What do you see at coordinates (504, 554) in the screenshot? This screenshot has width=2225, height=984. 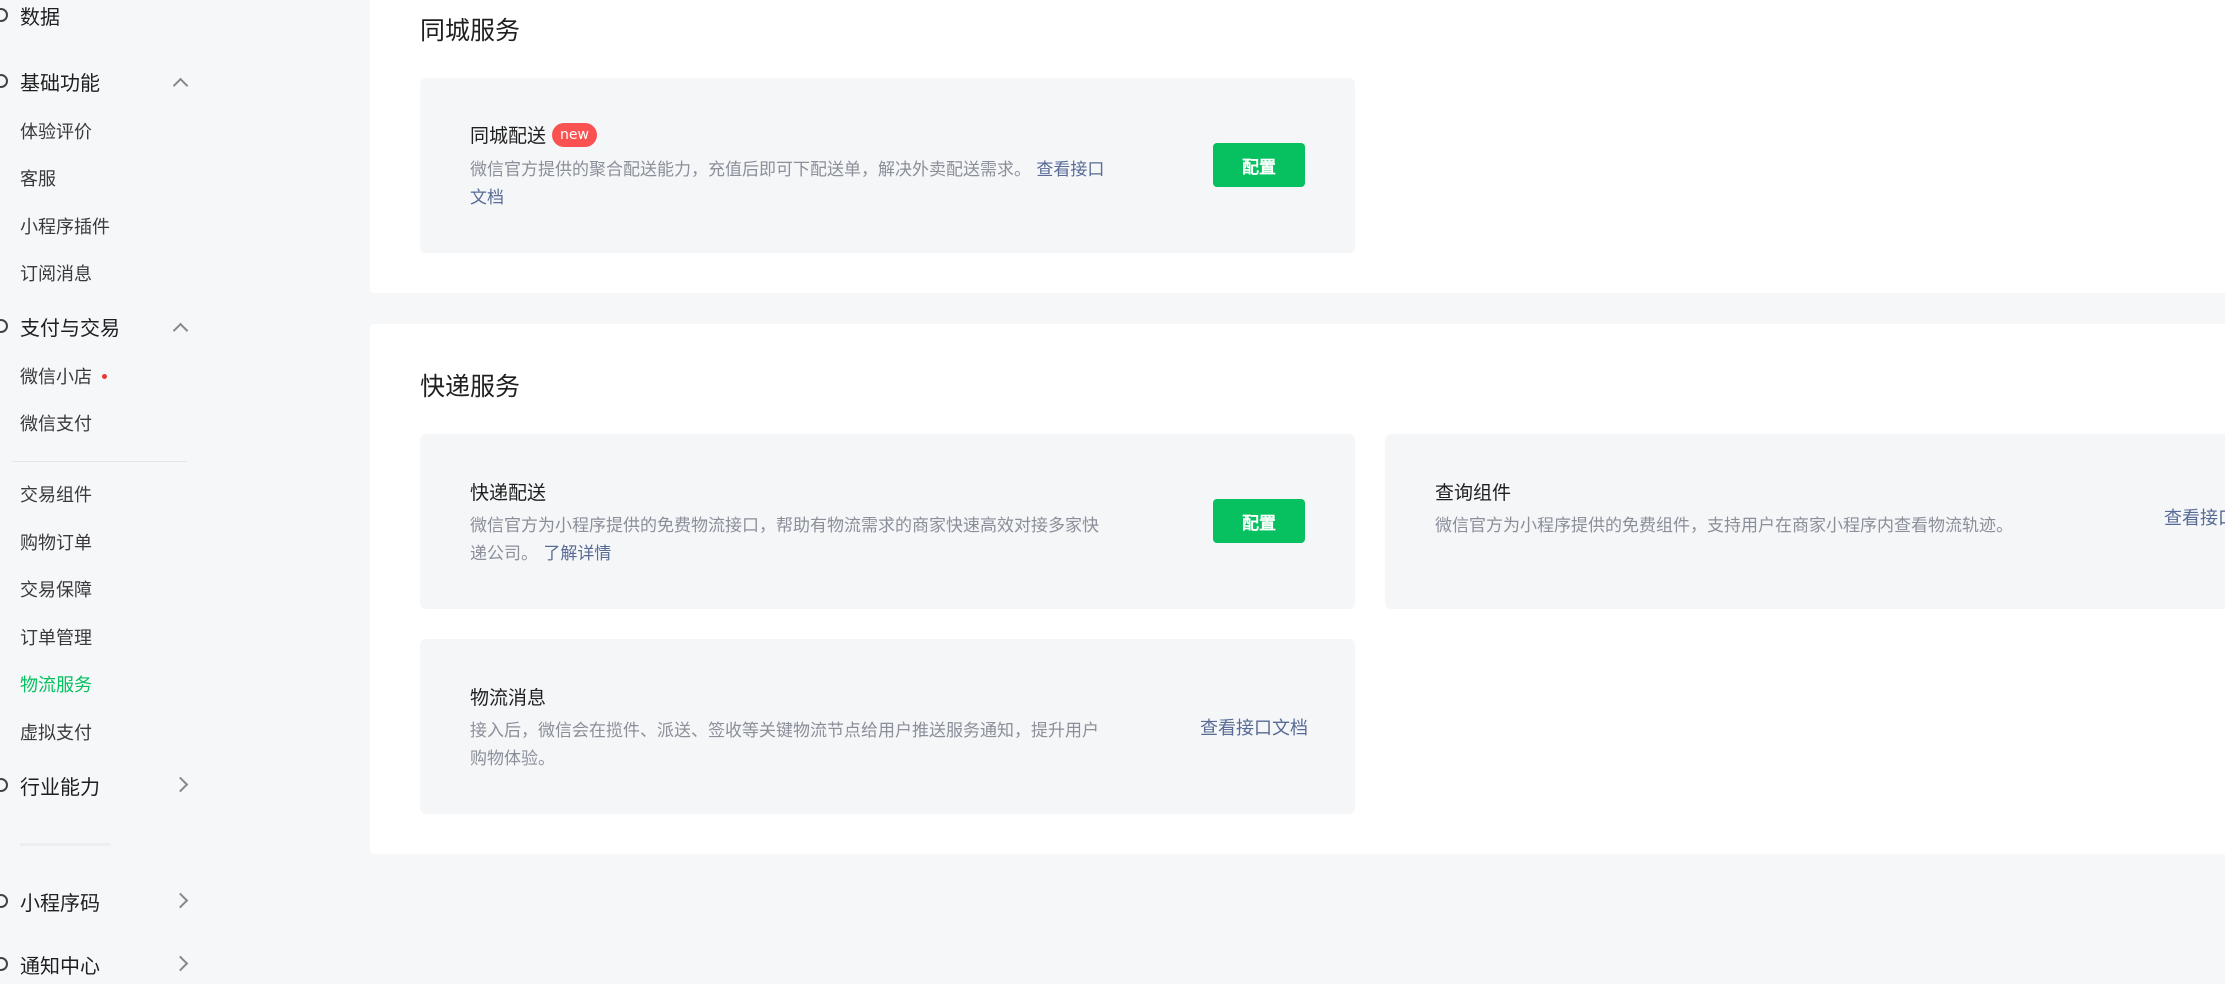 I see `card-desc-text-cont: 递公司。` at bounding box center [504, 554].